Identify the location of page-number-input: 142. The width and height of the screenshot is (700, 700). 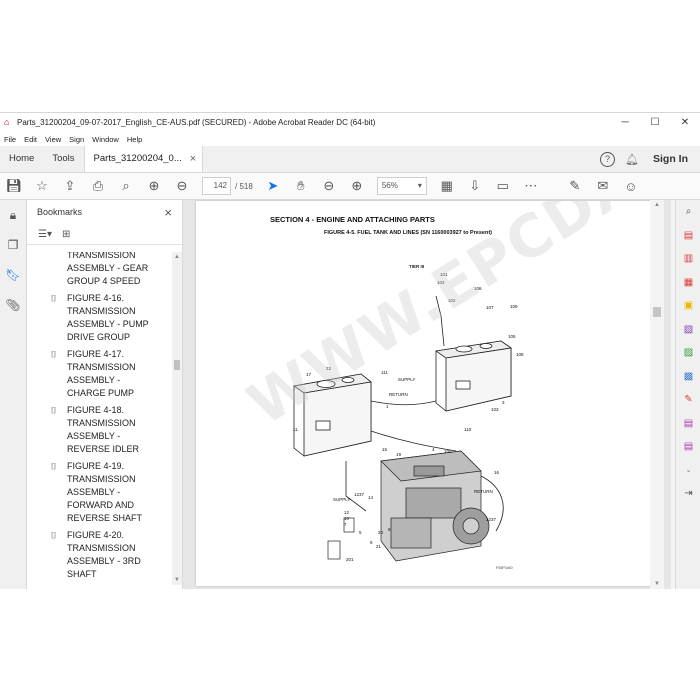
(216, 186).